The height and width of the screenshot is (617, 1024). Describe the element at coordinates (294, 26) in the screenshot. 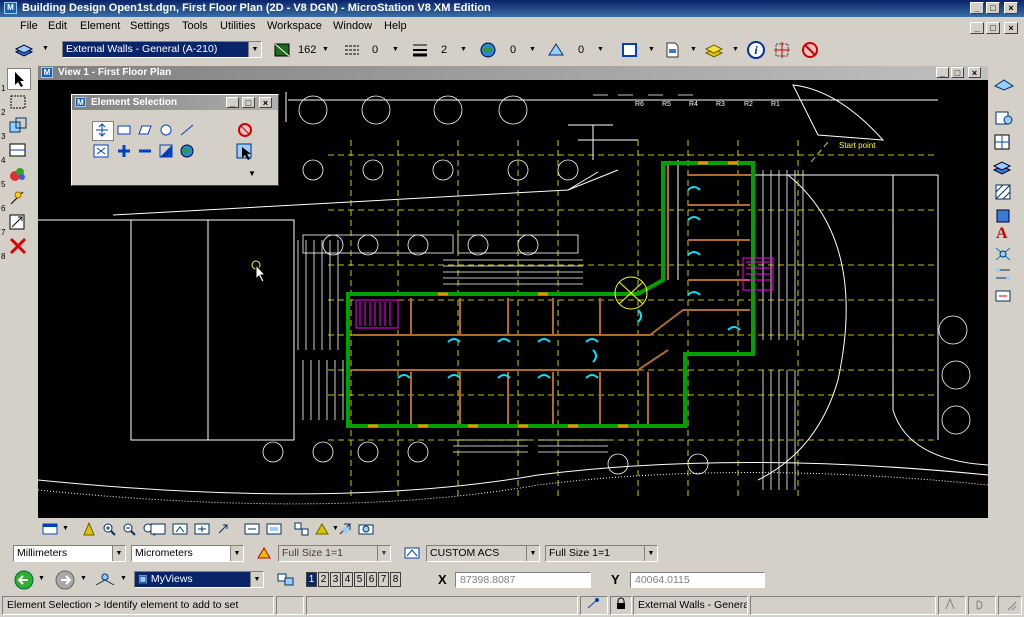

I see `menu-workspace: Workspace` at that location.